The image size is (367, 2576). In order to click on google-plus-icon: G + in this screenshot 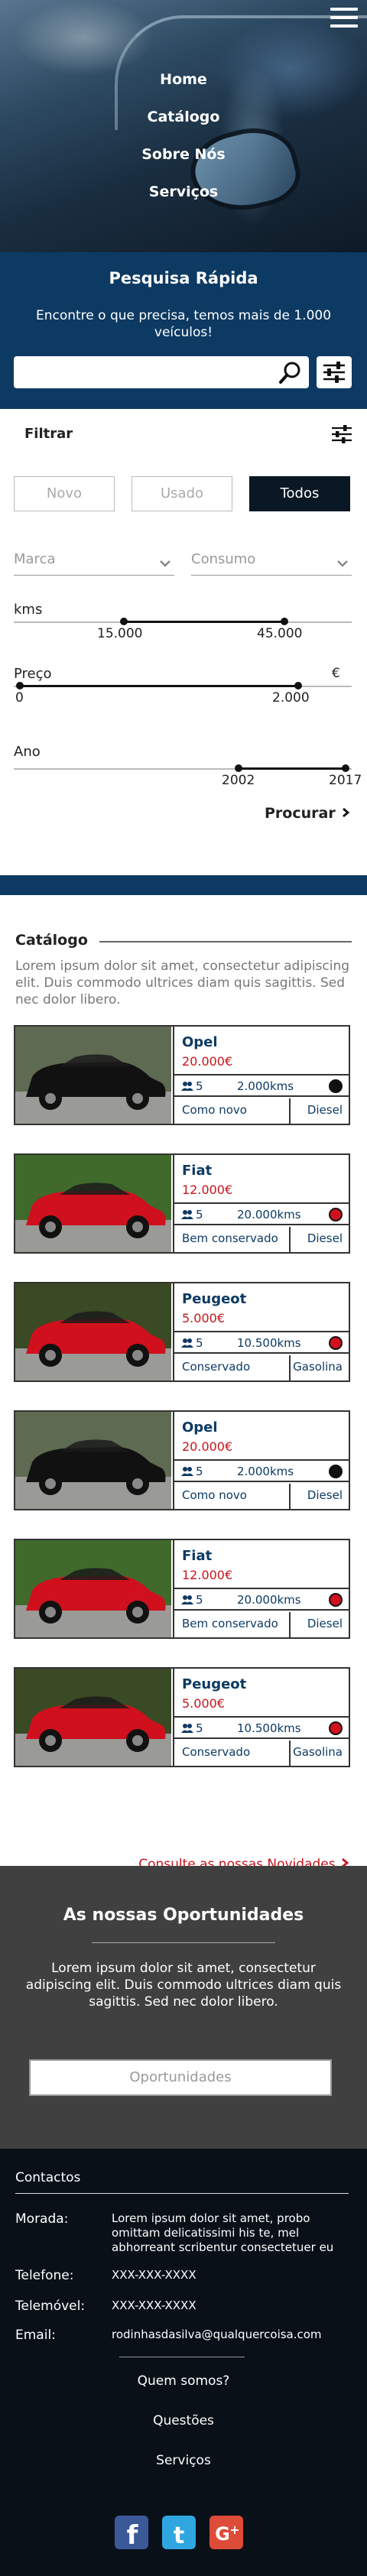, I will do `click(226, 2532)`.